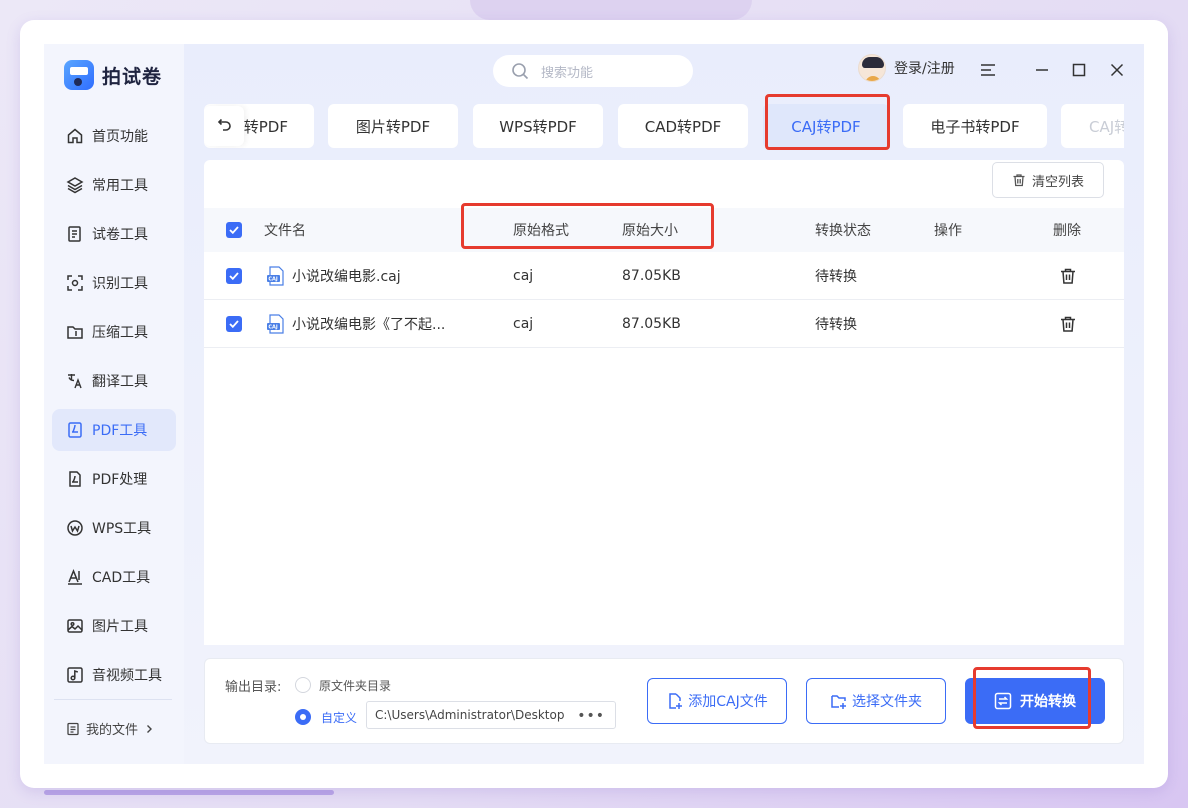 Image resolution: width=1188 pixels, height=808 pixels. What do you see at coordinates (1067, 231) in the screenshot?
I see `header-delete: 删除` at bounding box center [1067, 231].